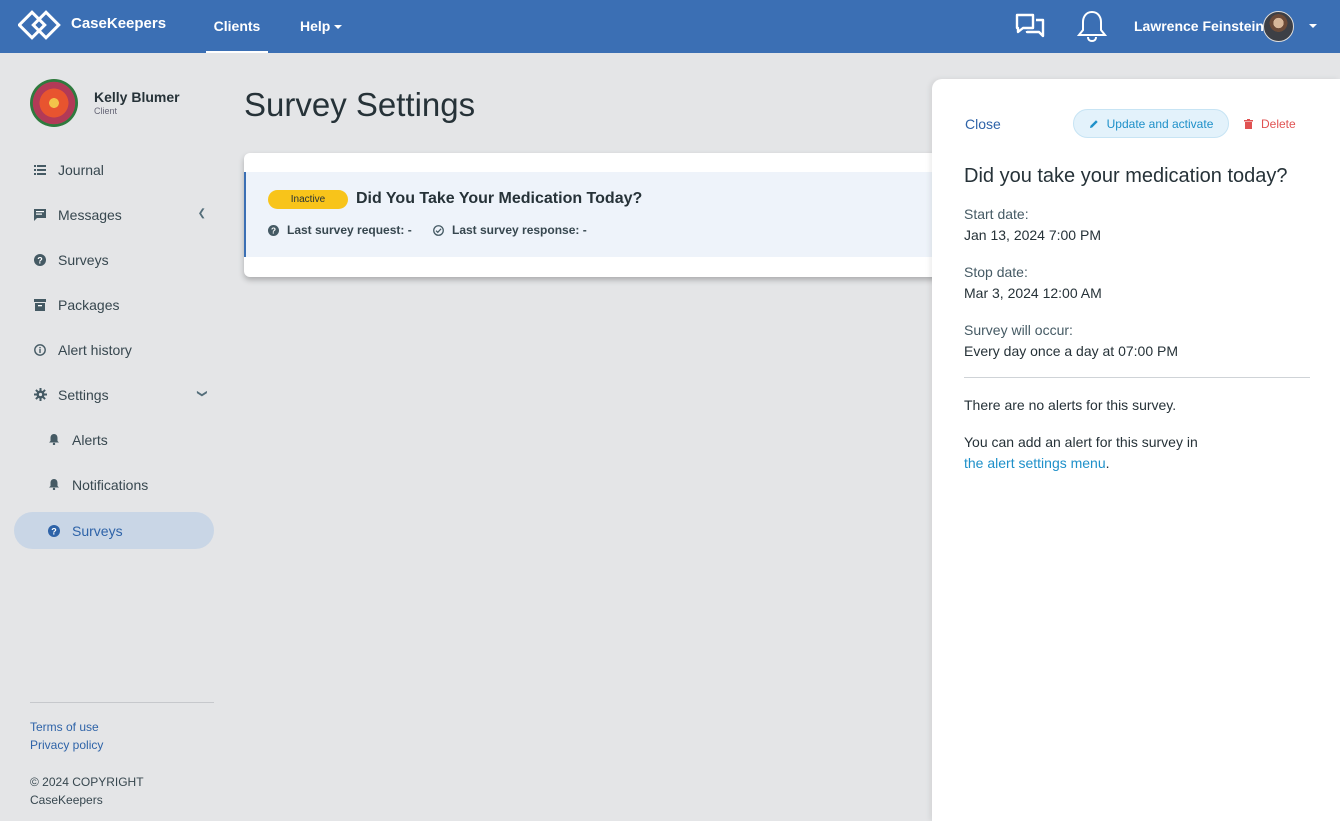 The height and width of the screenshot is (821, 1340). Describe the element at coordinates (1278, 124) in the screenshot. I see `delete-button-label: Delete` at that location.